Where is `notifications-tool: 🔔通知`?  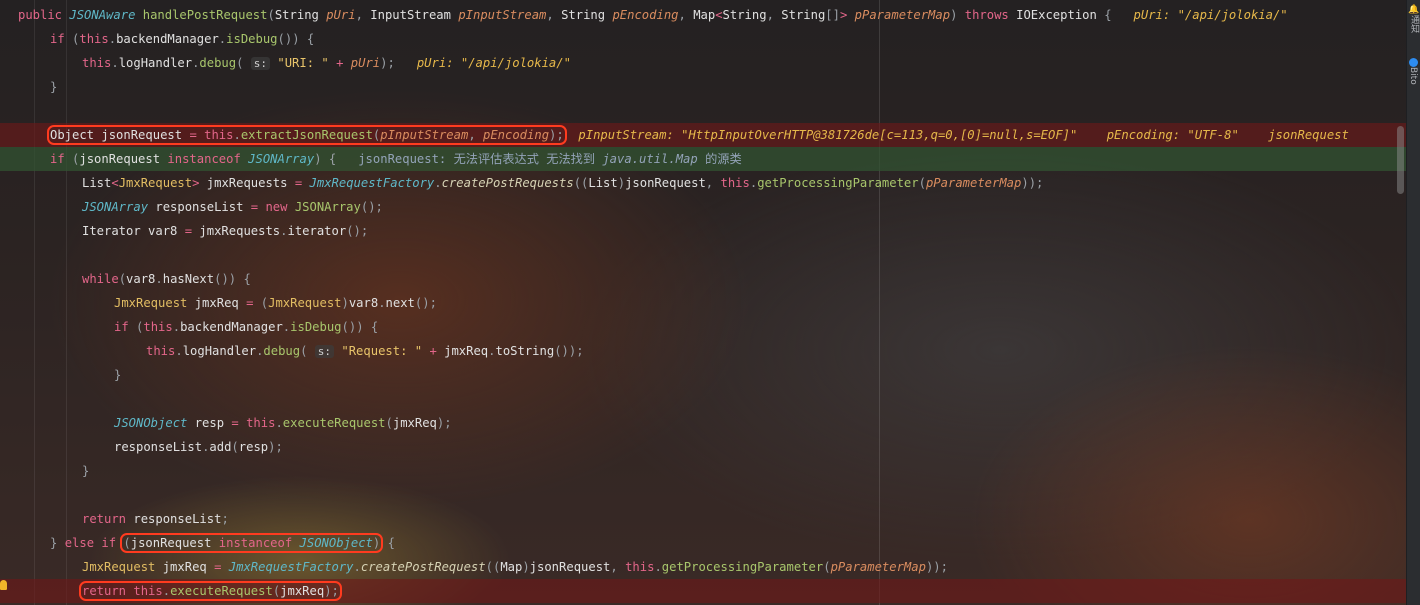
notifications-tool: 🔔通知 is located at coordinates (1414, 18).